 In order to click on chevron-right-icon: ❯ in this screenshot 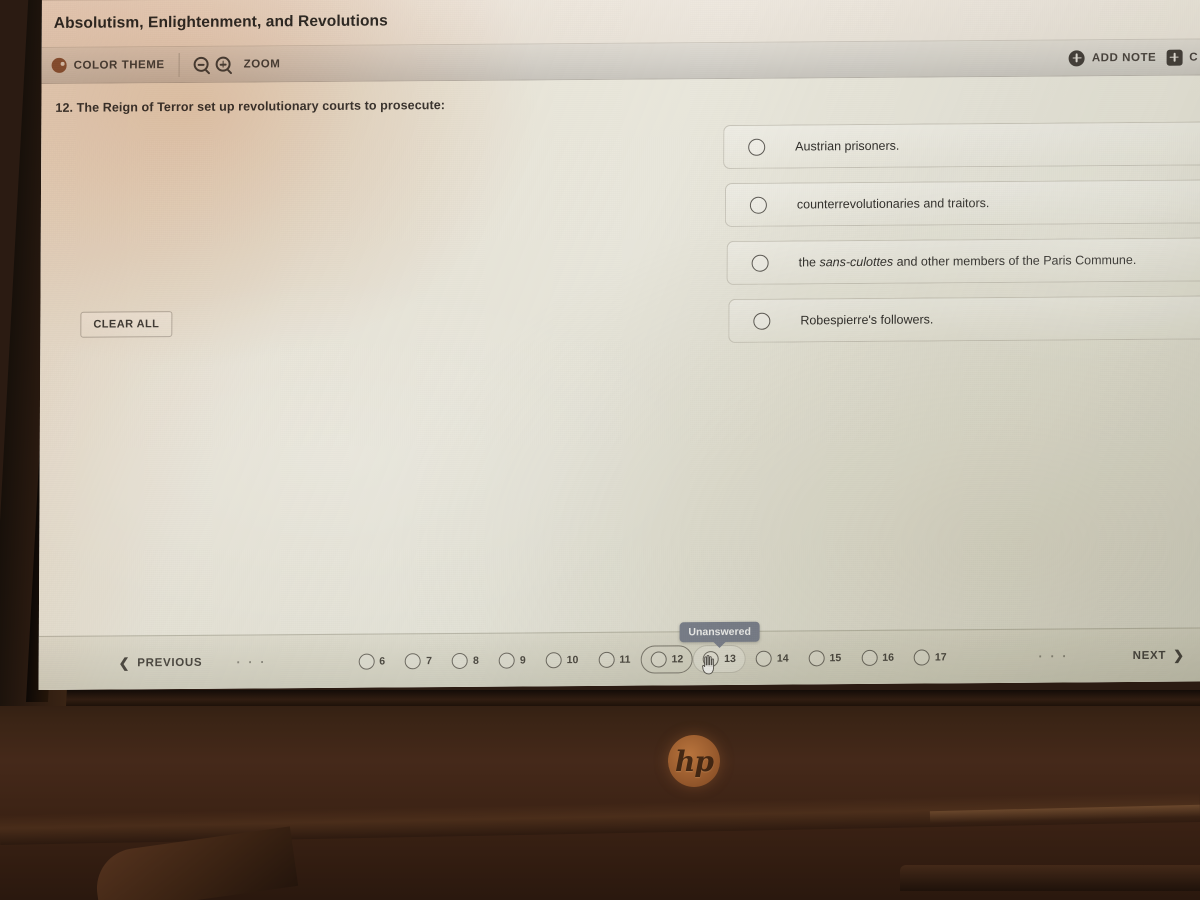, I will do `click(1179, 655)`.